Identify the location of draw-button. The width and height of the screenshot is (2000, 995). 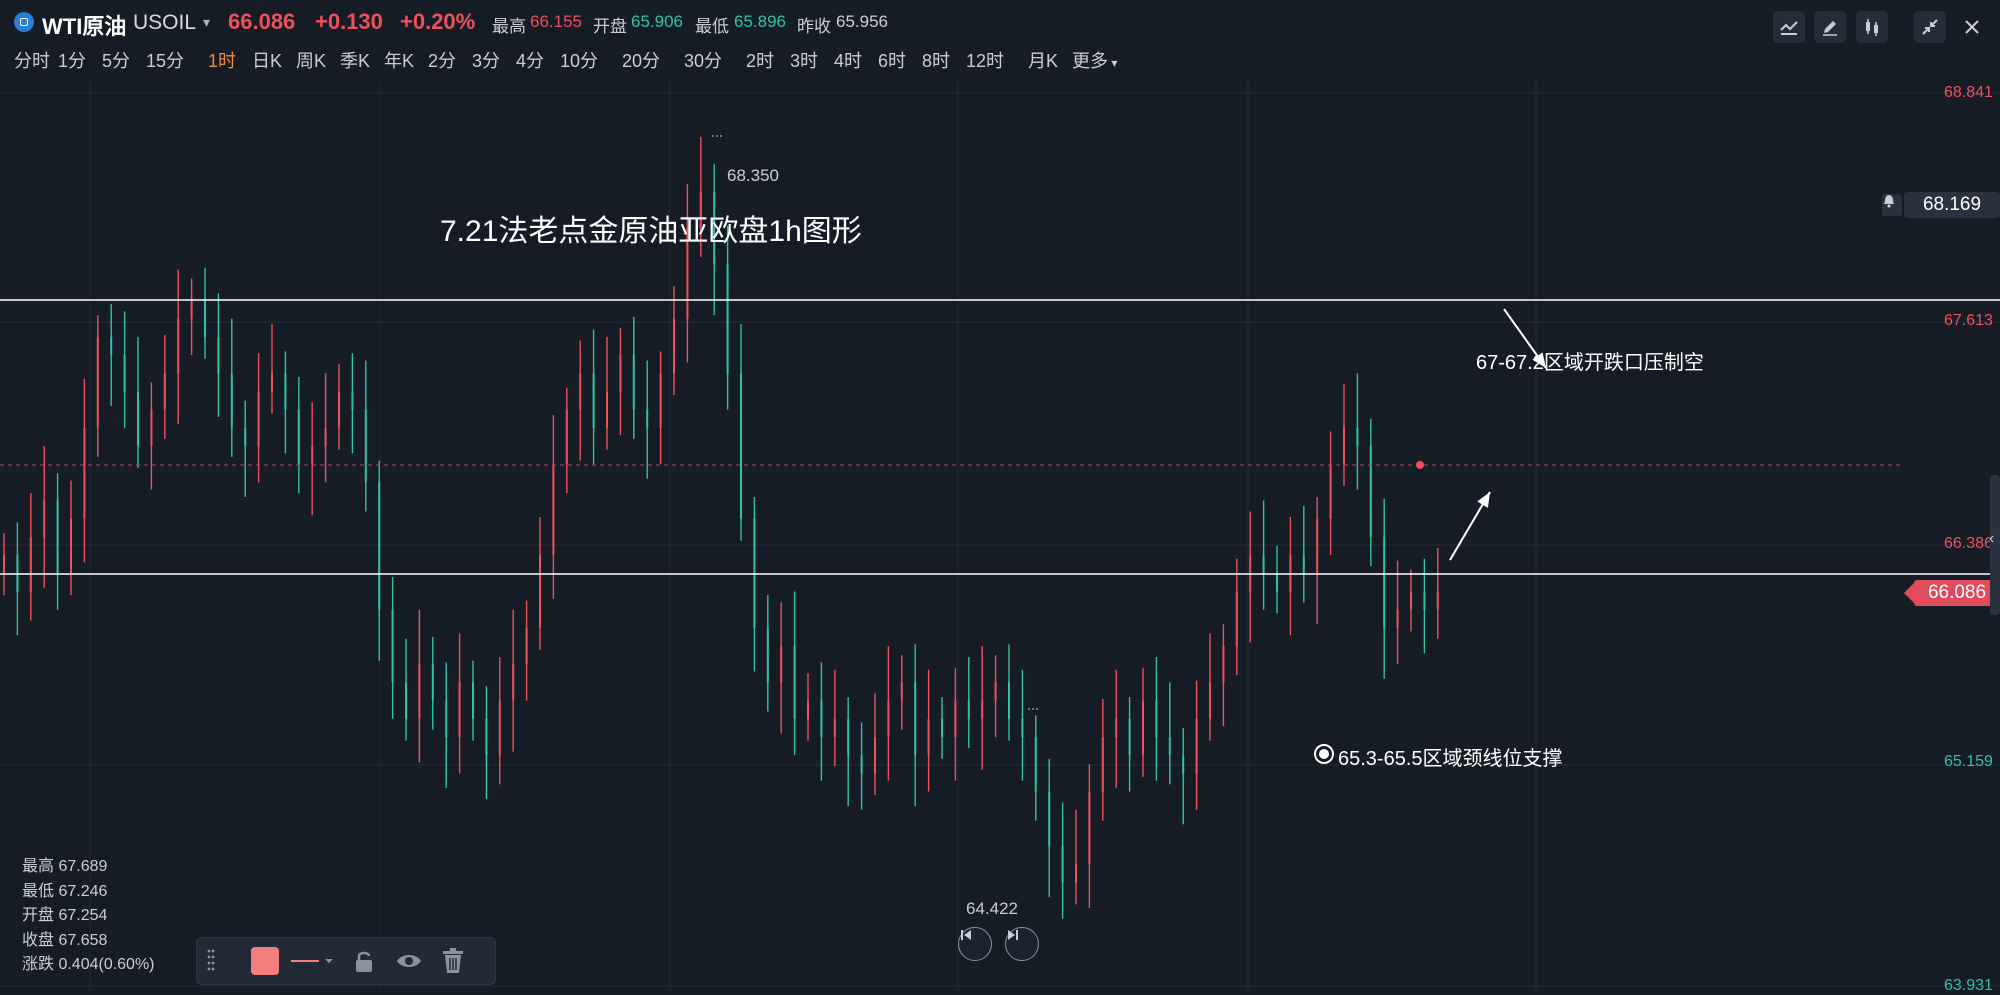
(1830, 27).